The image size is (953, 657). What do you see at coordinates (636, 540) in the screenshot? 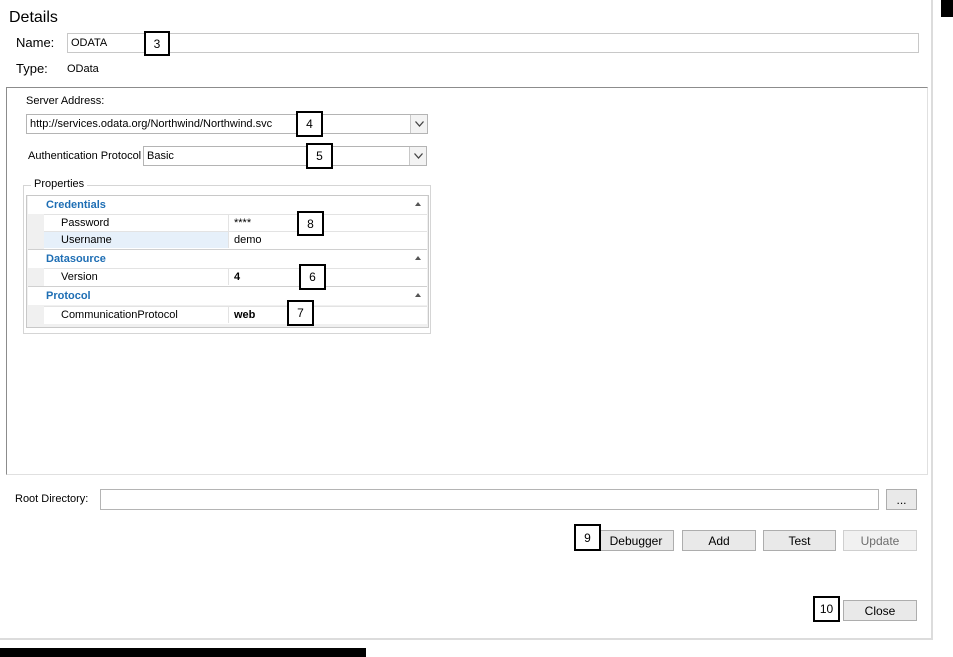
I see `debugger-button: Debugger` at bounding box center [636, 540].